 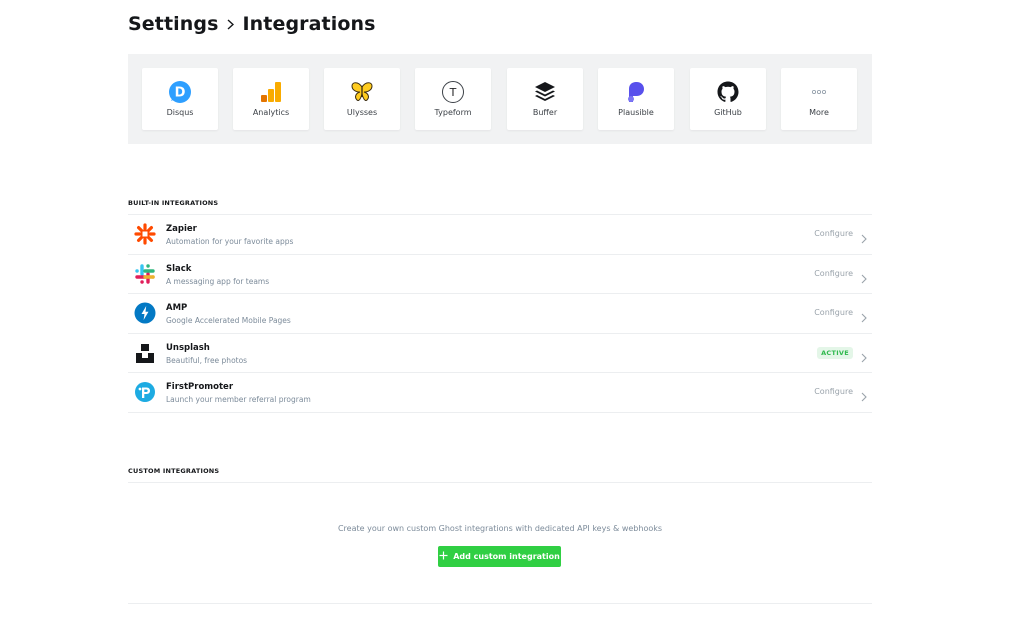 What do you see at coordinates (453, 112) in the screenshot?
I see `directory-tile-label: Typeform` at bounding box center [453, 112].